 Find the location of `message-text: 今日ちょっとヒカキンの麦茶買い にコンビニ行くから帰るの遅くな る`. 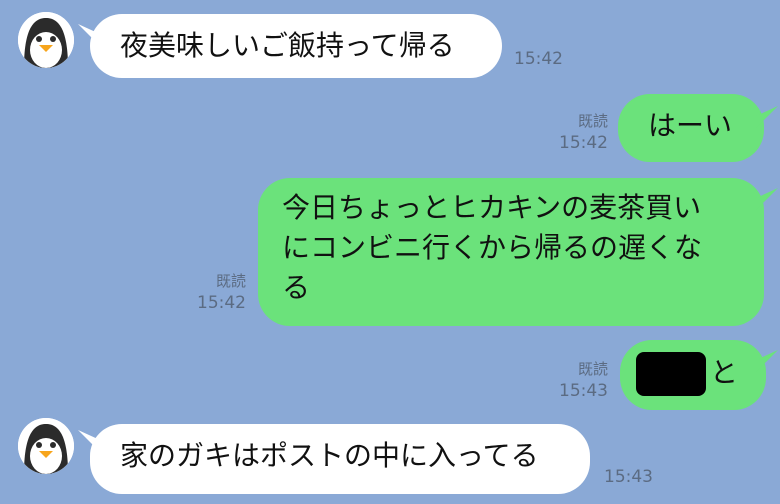

message-text: 今日ちょっとヒカキンの麦茶買い にコンビニ行くから帰るの遅くな る is located at coordinates (492, 247).